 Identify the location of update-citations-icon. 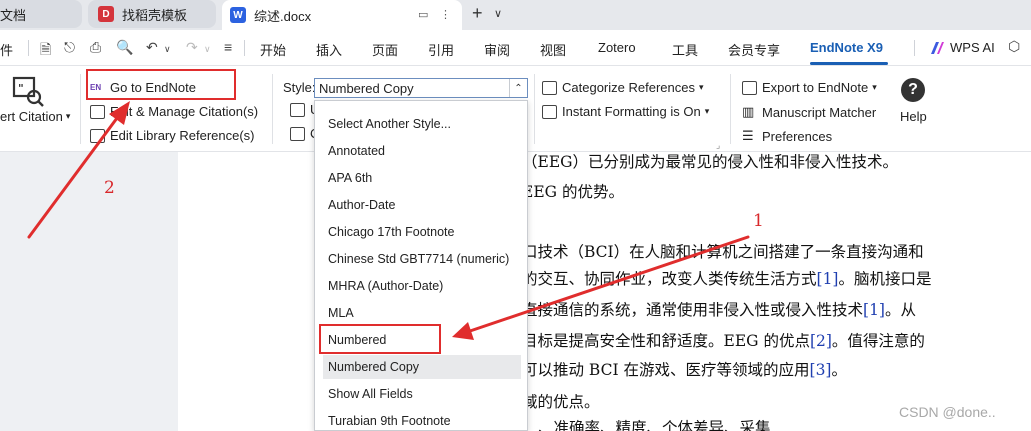
(297, 109).